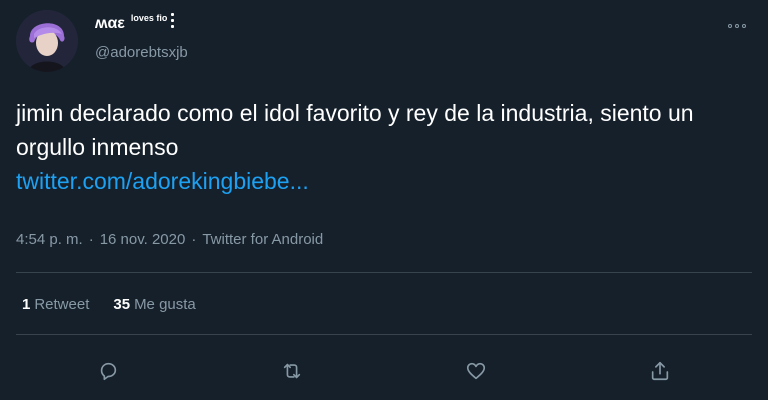 The width and height of the screenshot is (768, 400). I want to click on likes-stat: 35 Me gusta, so click(154, 304).